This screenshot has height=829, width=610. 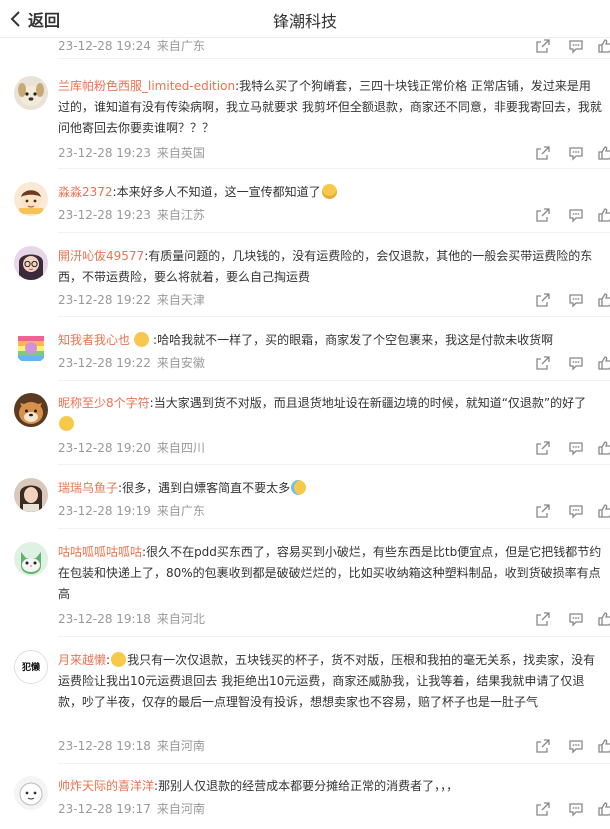 What do you see at coordinates (355, 340) in the screenshot?
I see `comment-text: 哈哈我就不一样了，买的眼霜，商家发了个空包裹来，我这是付款未收货啊` at bounding box center [355, 340].